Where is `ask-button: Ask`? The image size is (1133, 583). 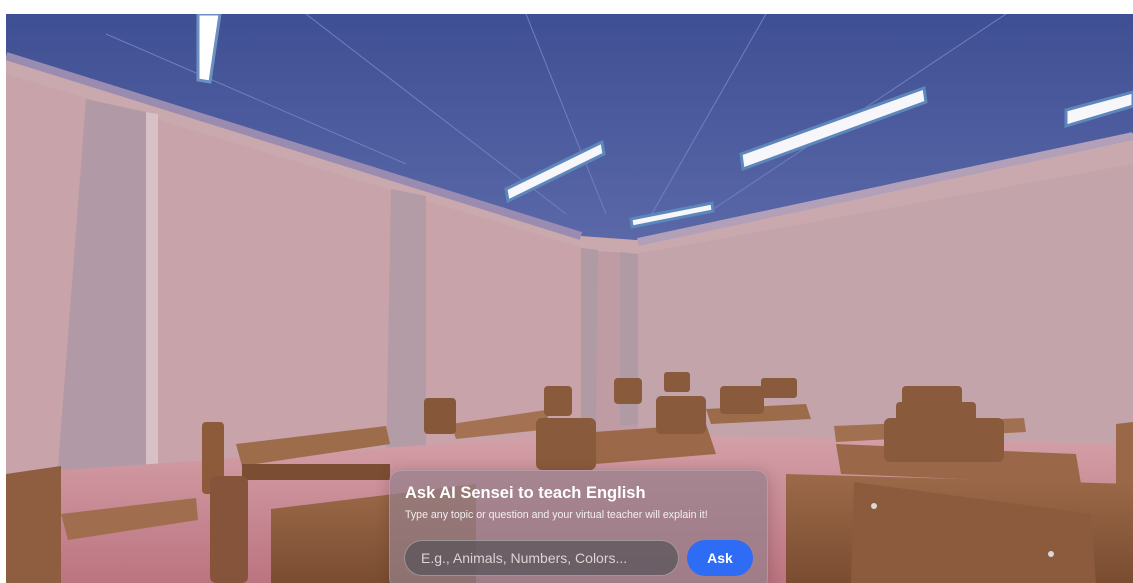 ask-button: Ask is located at coordinates (720, 558).